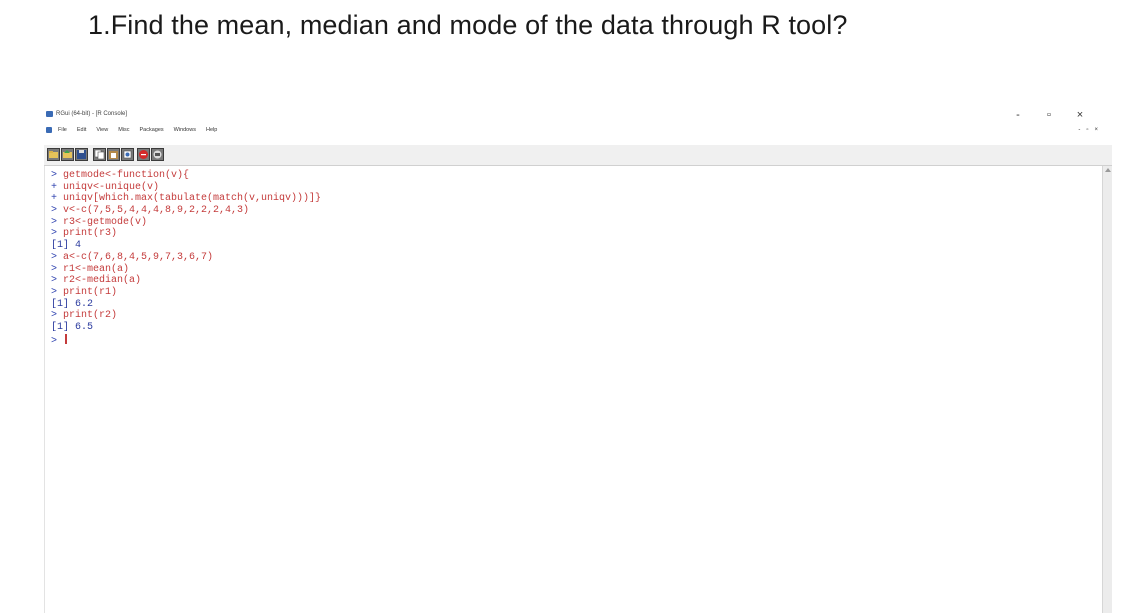 Image resolution: width=1144 pixels, height=613 pixels. Describe the element at coordinates (49, 114) in the screenshot. I see `r-app-icon` at that location.